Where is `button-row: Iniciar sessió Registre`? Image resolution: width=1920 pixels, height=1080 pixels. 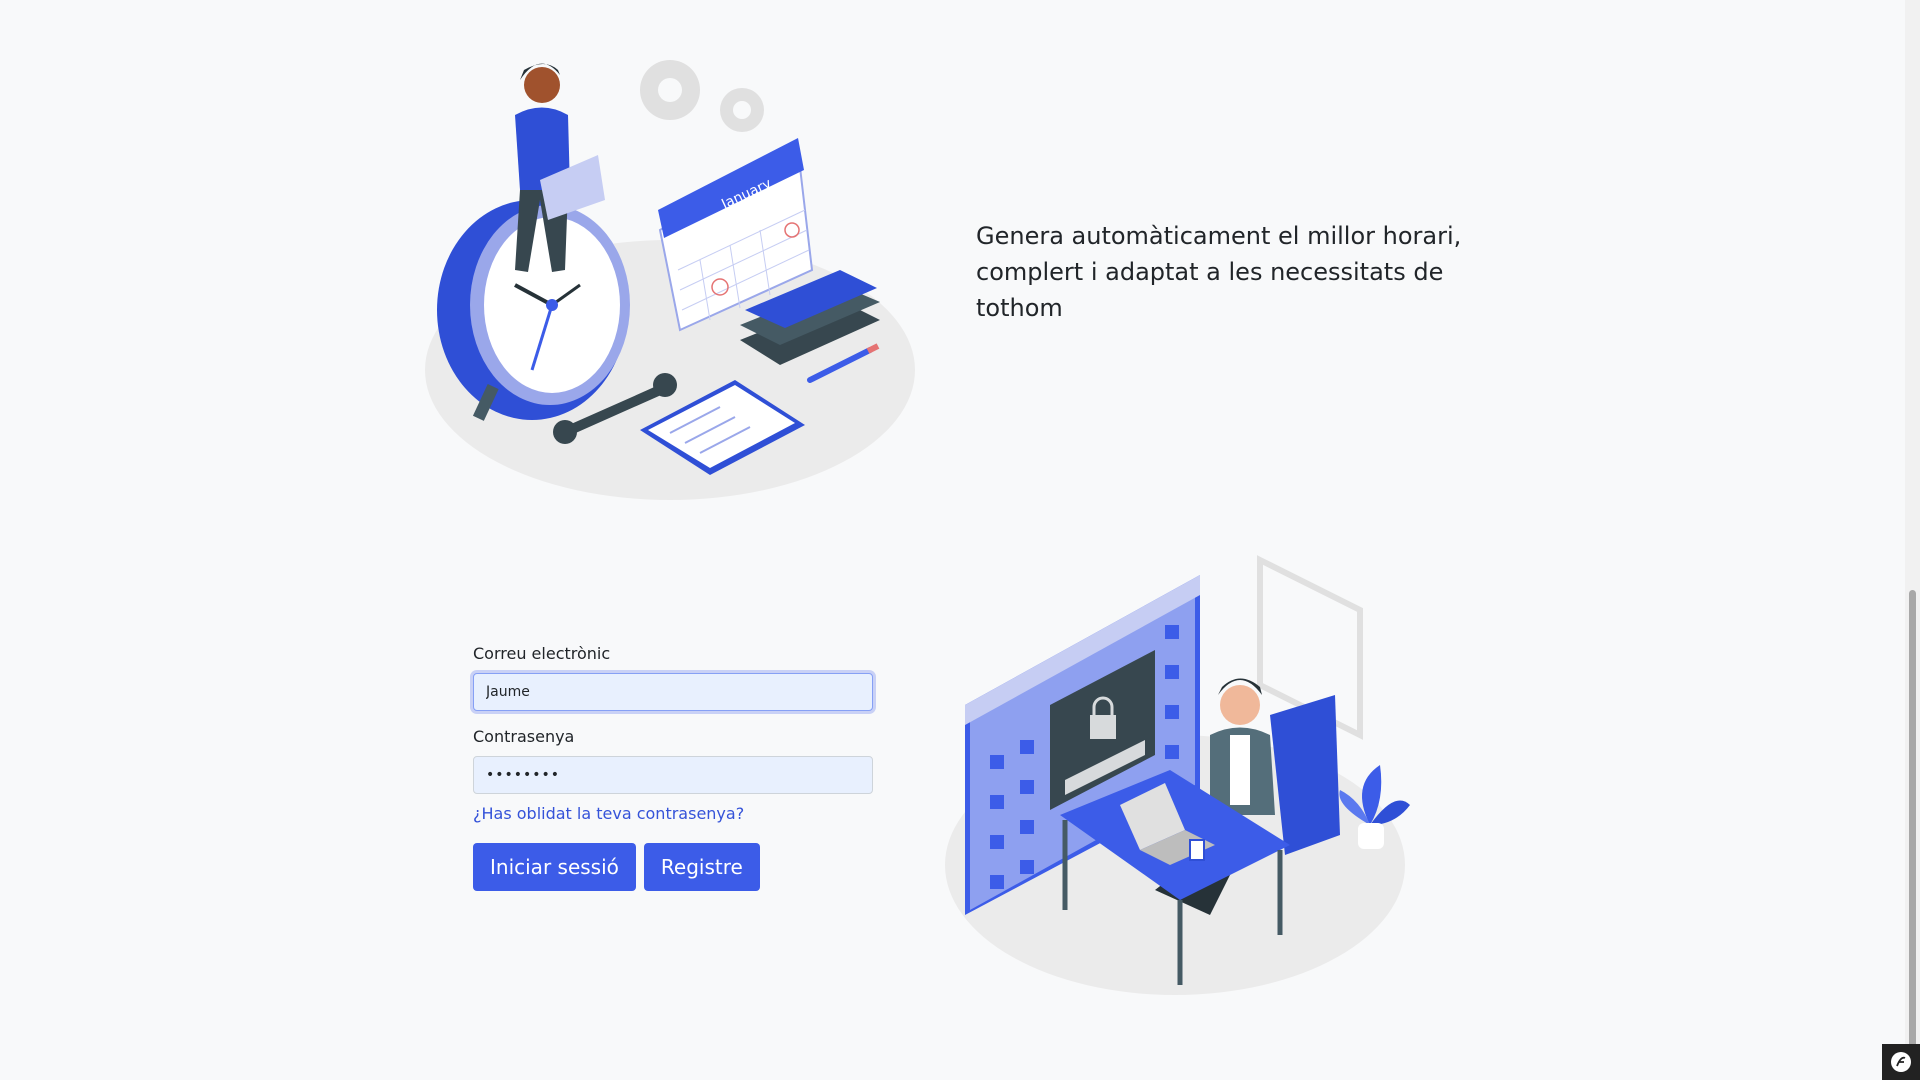
button-row: Iniciar sessió Registre is located at coordinates (673, 867).